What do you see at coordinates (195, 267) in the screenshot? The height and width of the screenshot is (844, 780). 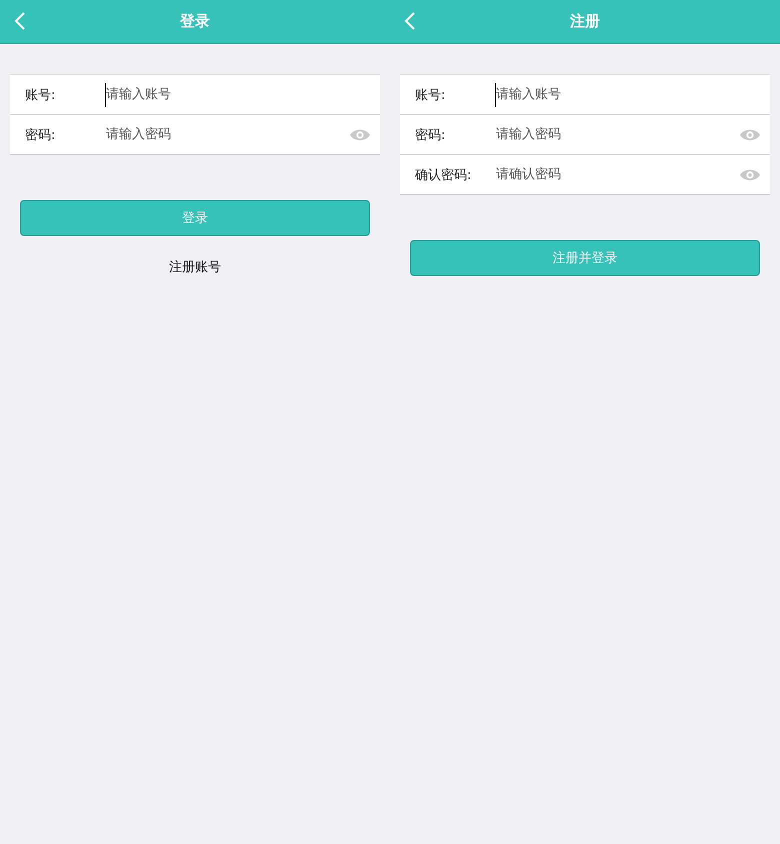 I see `register-link: 注册账号` at bounding box center [195, 267].